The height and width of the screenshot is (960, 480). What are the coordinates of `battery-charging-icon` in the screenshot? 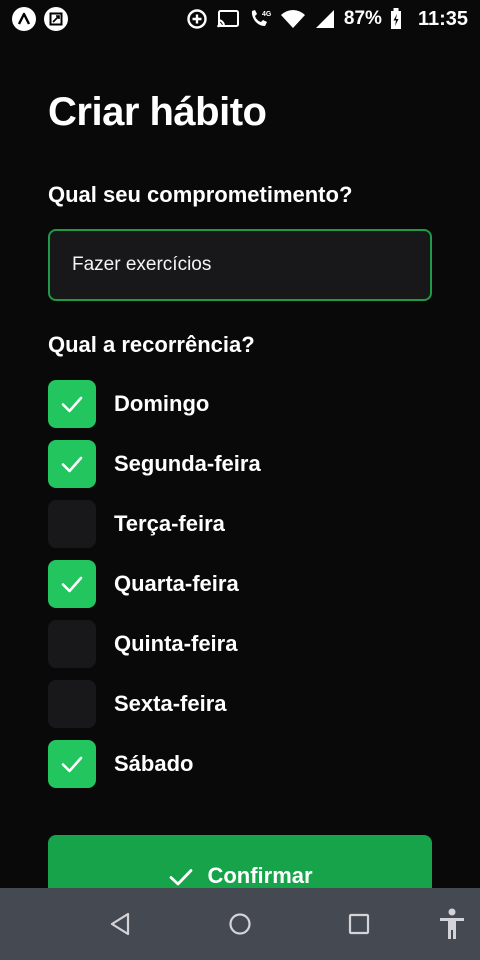 It's located at (396, 19).